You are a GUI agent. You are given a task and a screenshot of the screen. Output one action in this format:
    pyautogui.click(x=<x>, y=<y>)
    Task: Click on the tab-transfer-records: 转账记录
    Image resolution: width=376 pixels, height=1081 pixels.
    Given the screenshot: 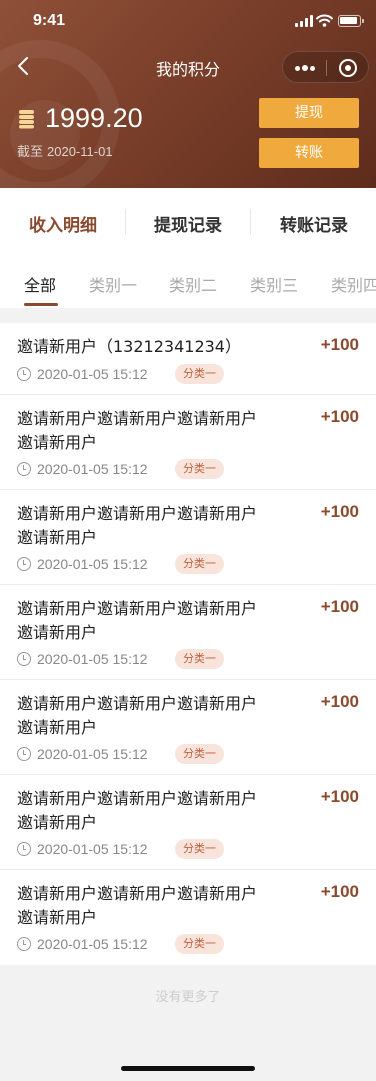 What is the action you would take?
    pyautogui.click(x=314, y=223)
    